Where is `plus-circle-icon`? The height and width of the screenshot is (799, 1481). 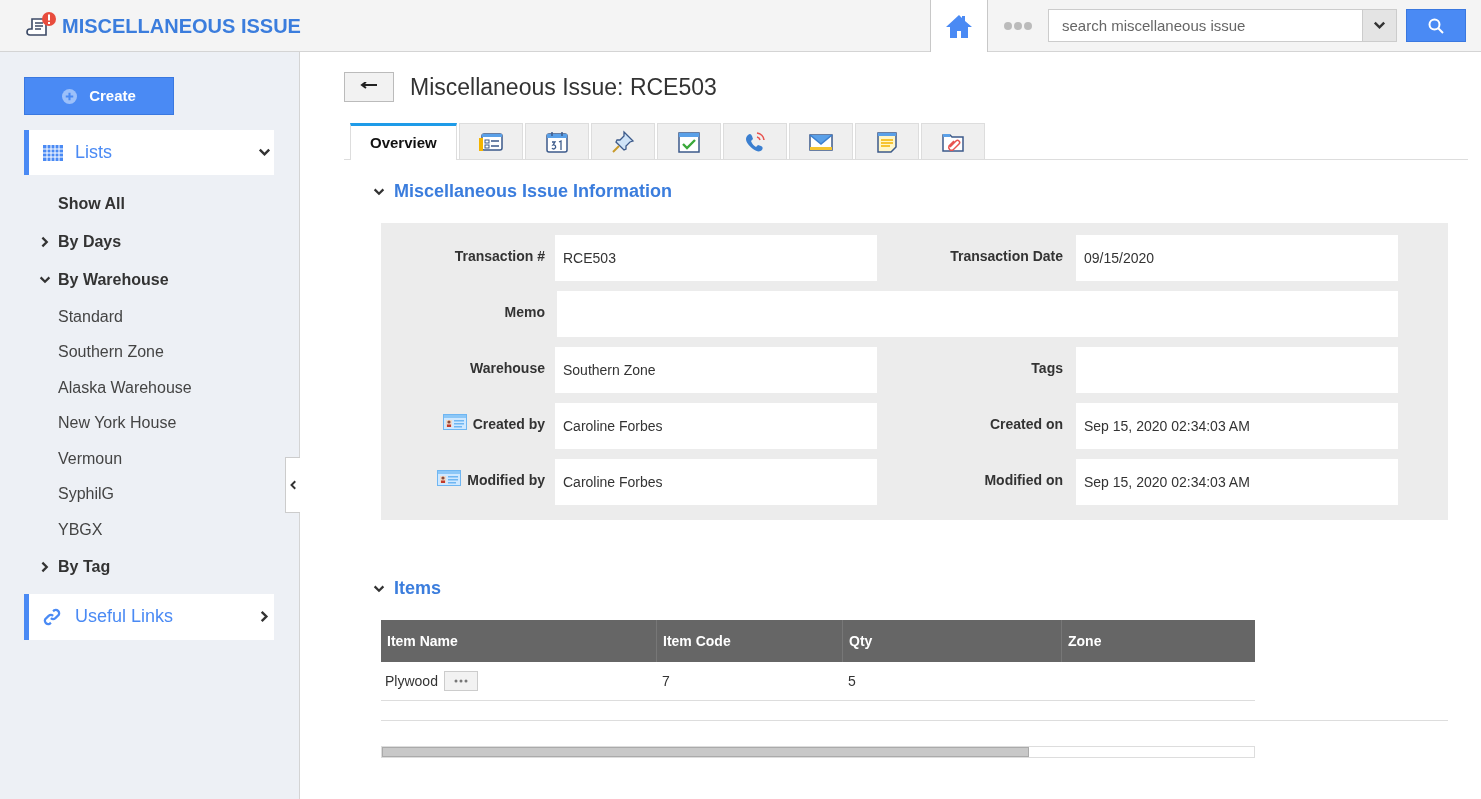 plus-circle-icon is located at coordinates (70, 96).